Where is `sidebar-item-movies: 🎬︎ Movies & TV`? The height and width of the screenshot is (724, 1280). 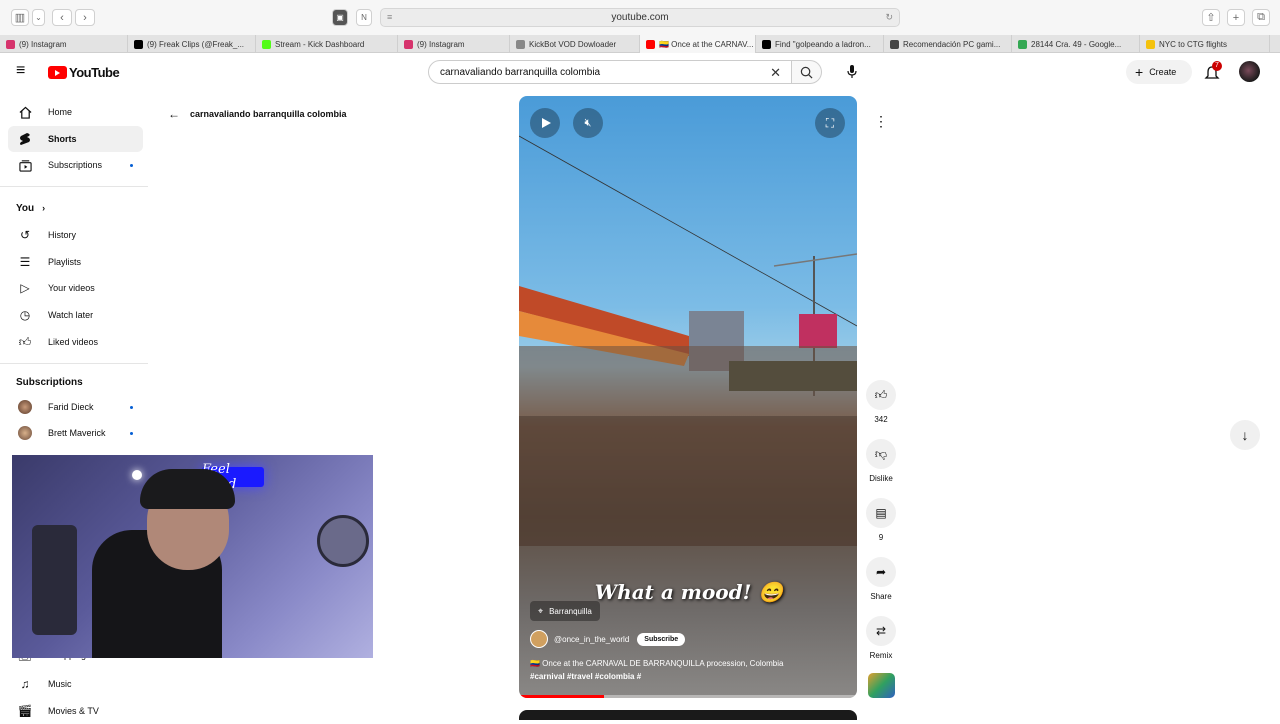
sidebar-item-movies: 🎬︎ Movies & TV is located at coordinates (75, 711).